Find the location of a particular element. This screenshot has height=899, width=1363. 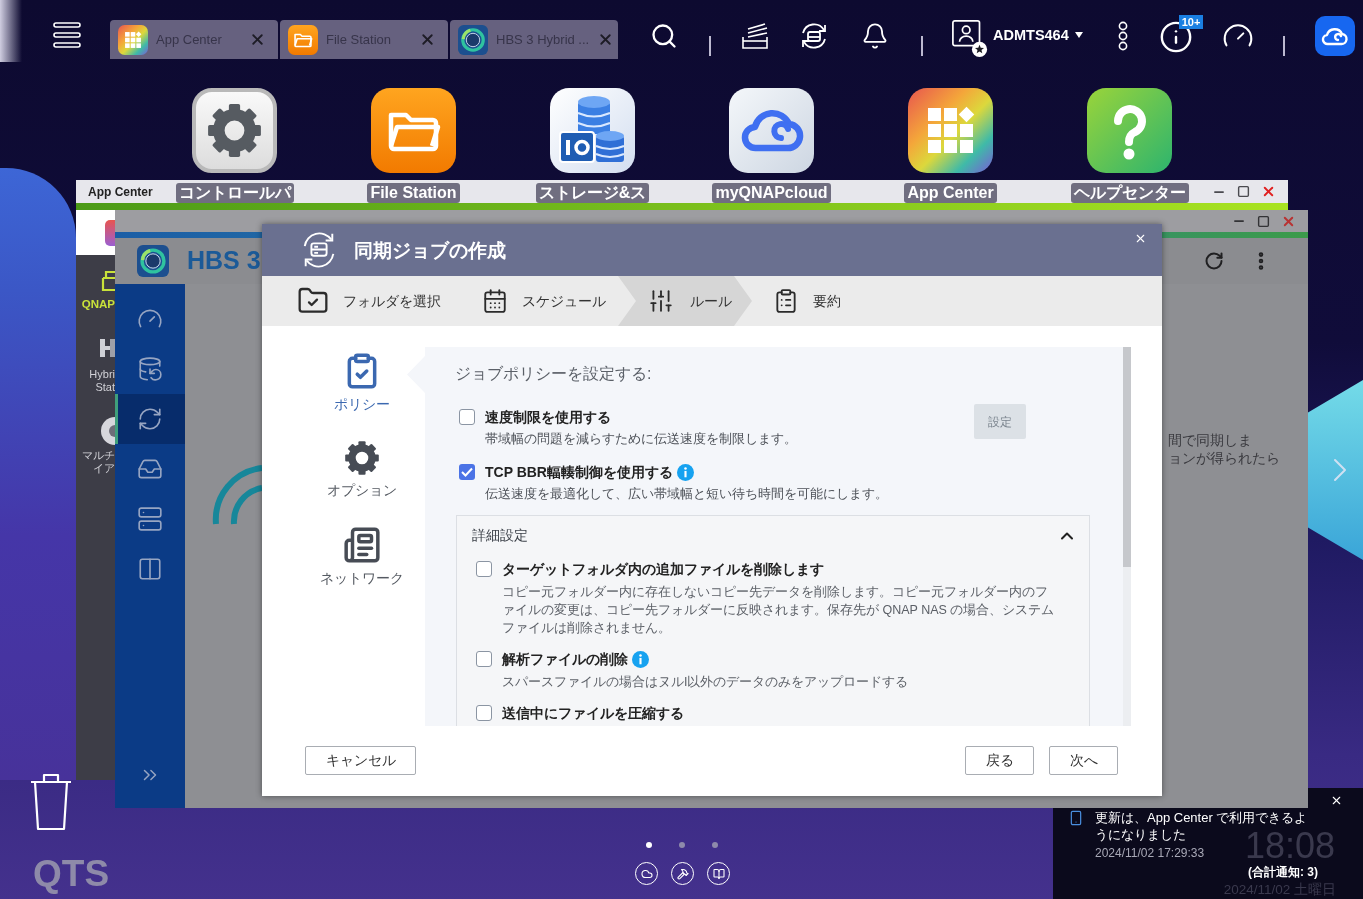

bell-icon is located at coordinates (875, 36).